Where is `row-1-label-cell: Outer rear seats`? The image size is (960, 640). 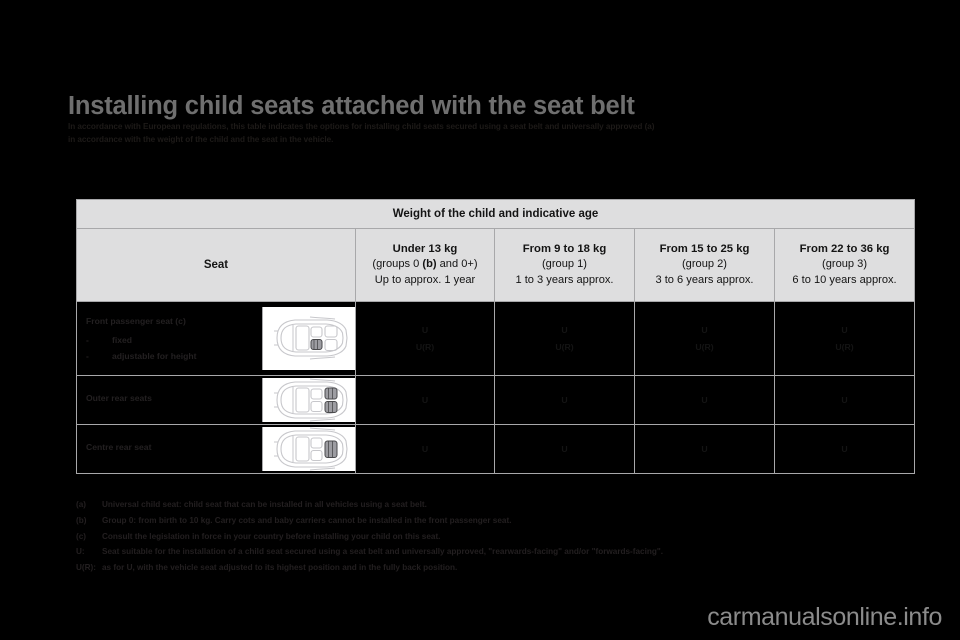 row-1-label-cell: Outer rear seats is located at coordinates (216, 400).